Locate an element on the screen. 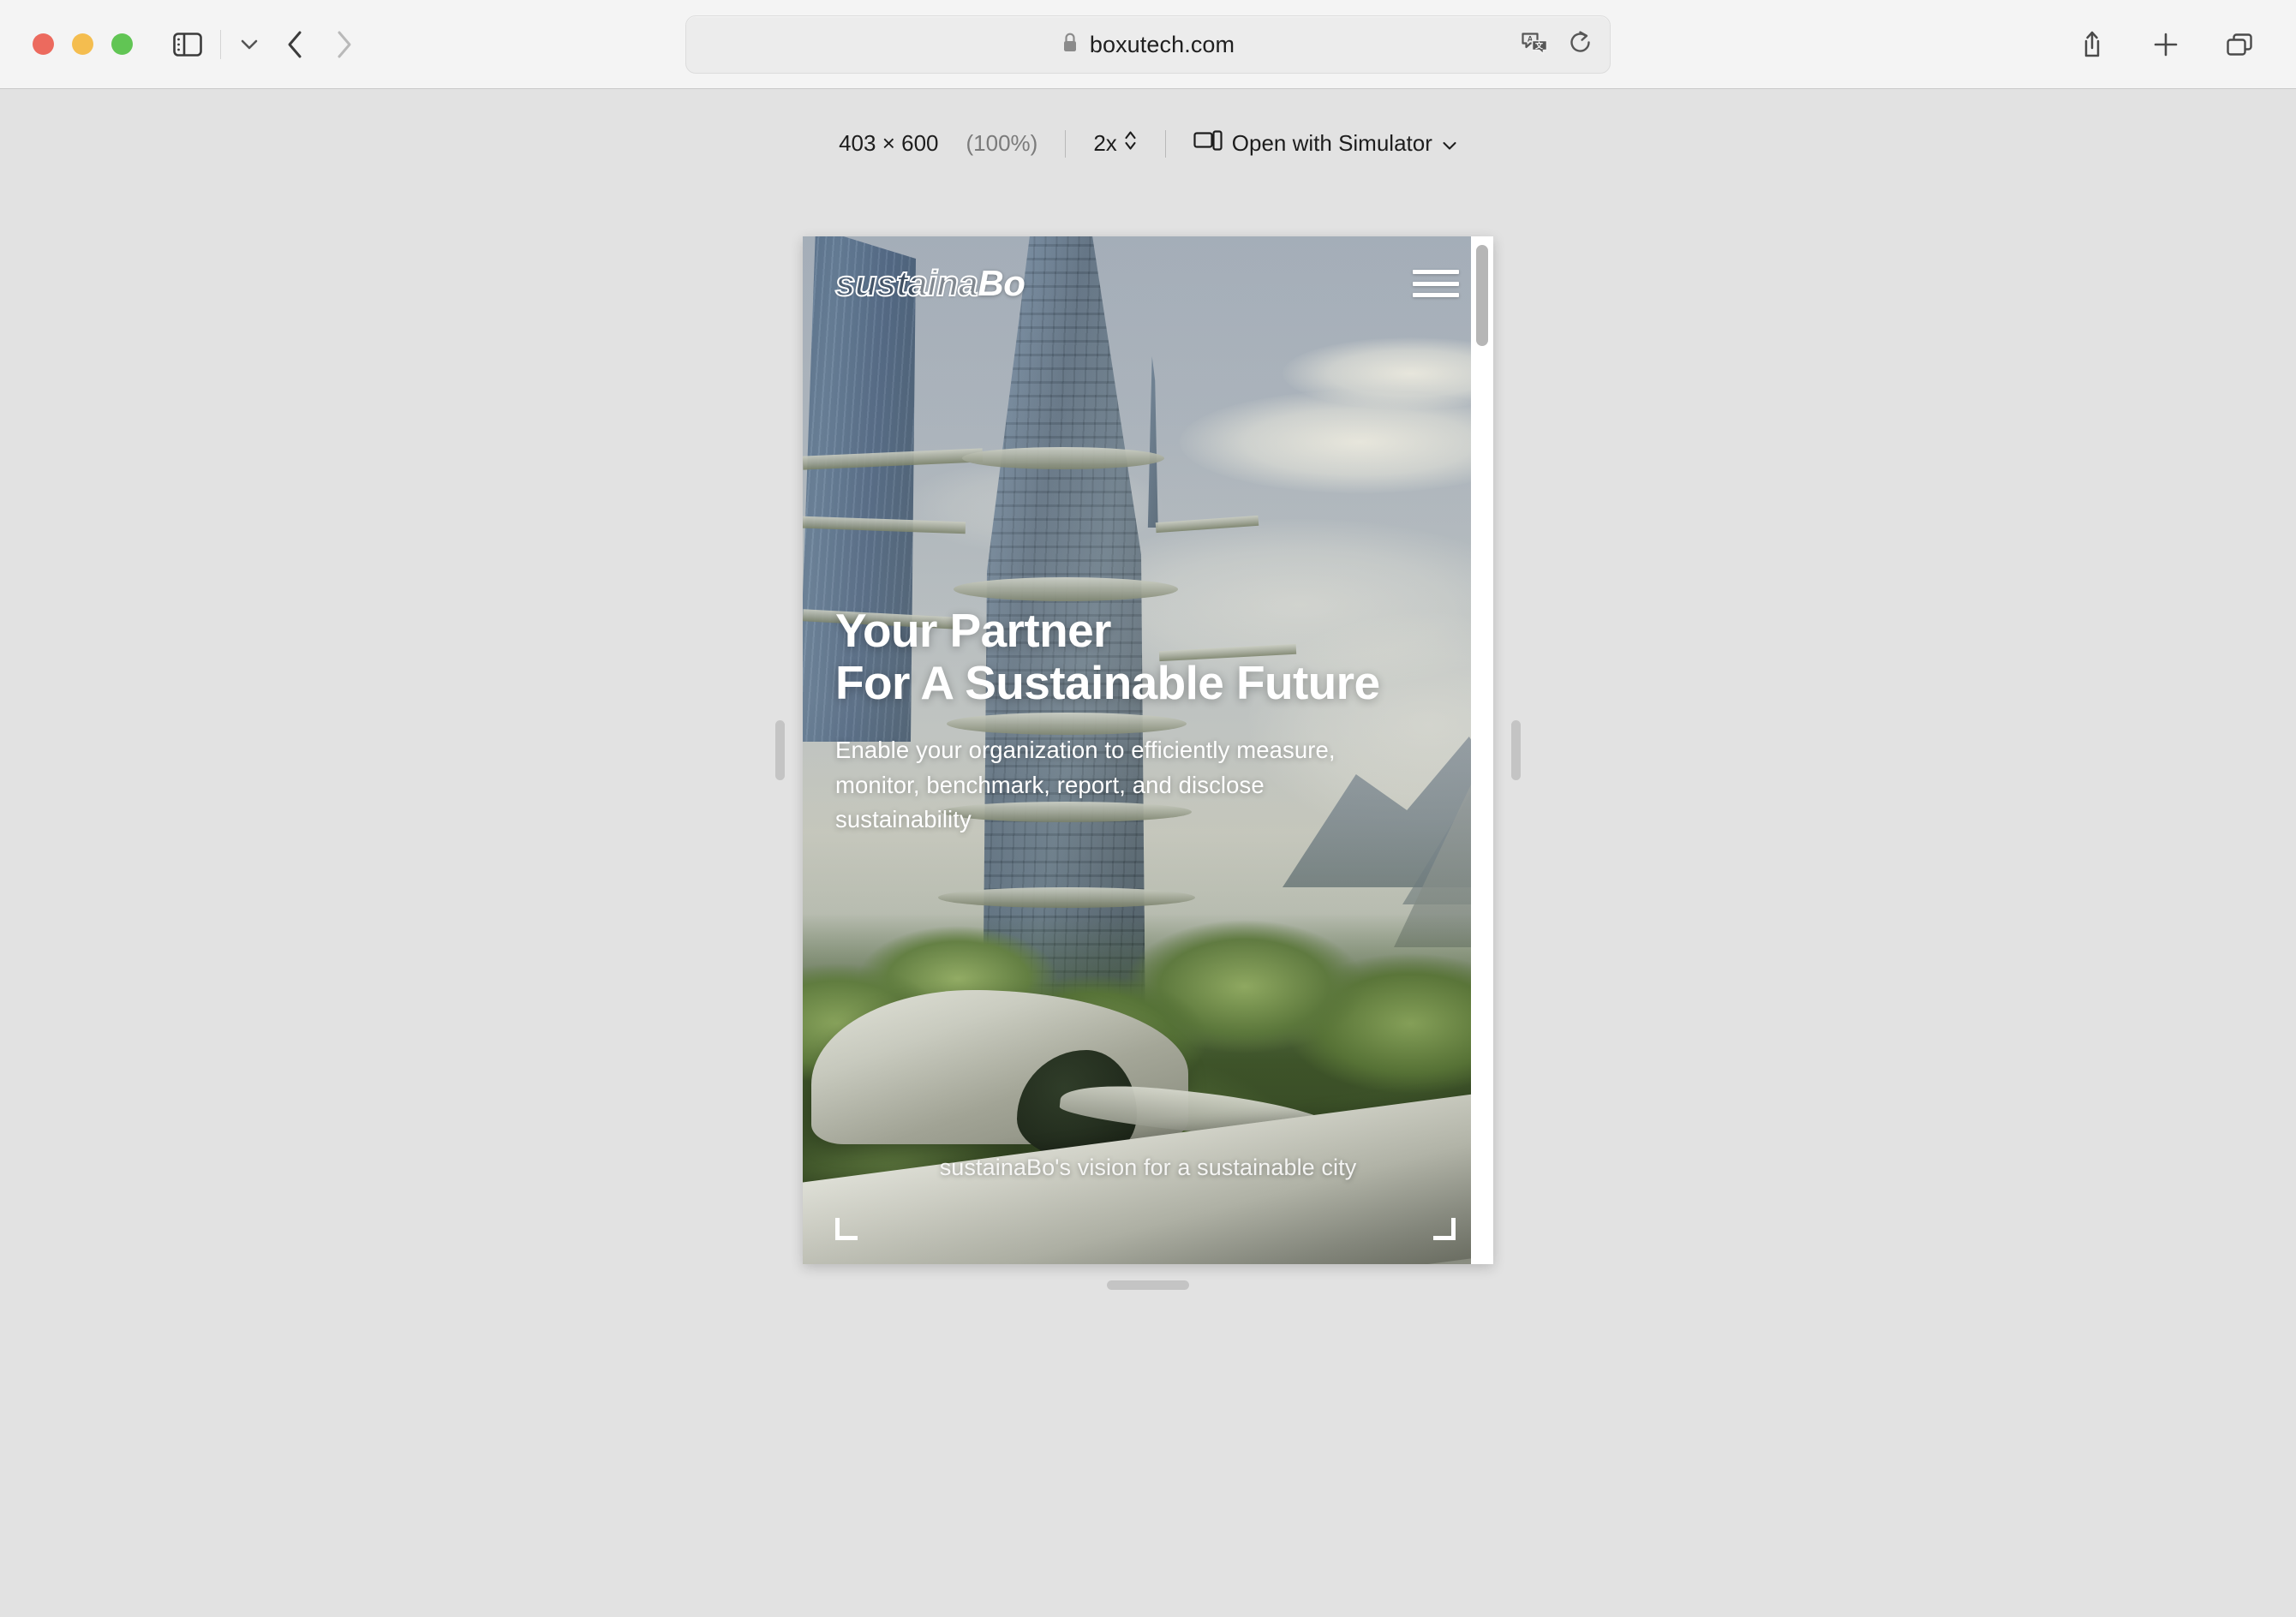 The height and width of the screenshot is (1617, 2296). page-scrollbar-thumb is located at coordinates (1482, 295).